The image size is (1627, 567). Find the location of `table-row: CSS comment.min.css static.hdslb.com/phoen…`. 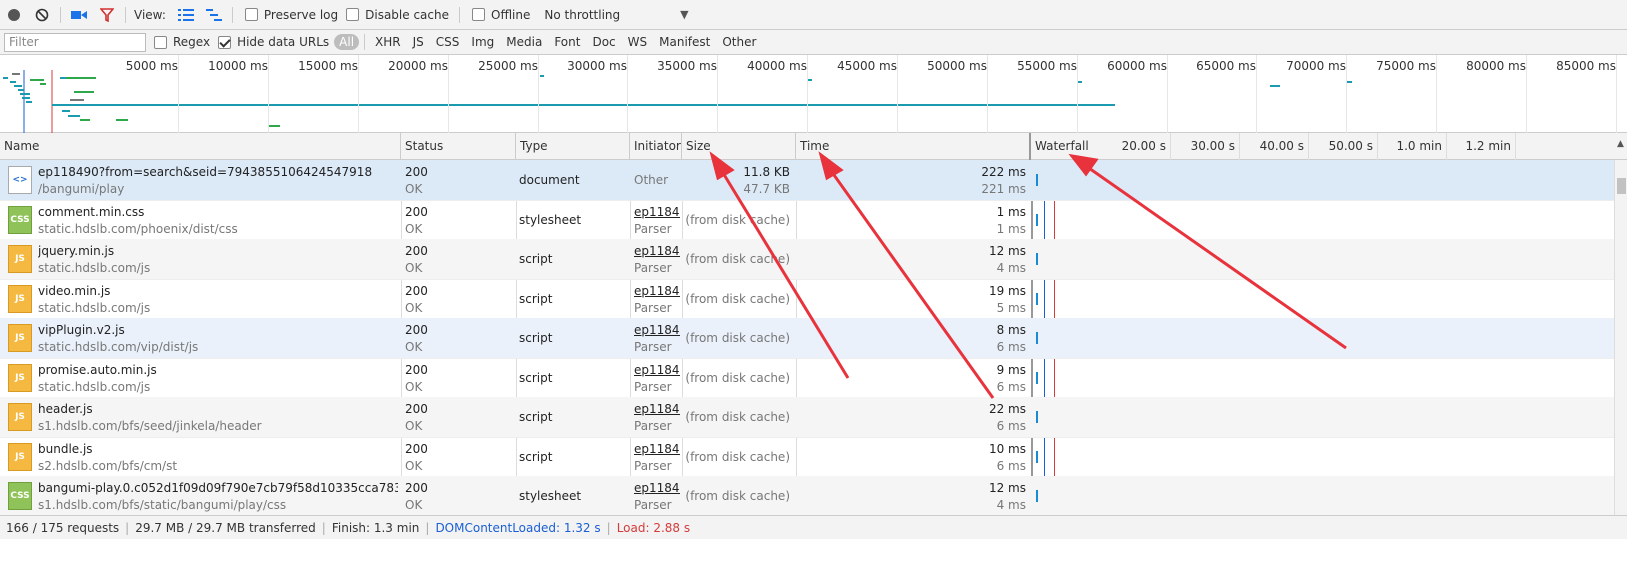

table-row: CSS comment.min.css static.hdslb.com/phoen… is located at coordinates (807, 220).